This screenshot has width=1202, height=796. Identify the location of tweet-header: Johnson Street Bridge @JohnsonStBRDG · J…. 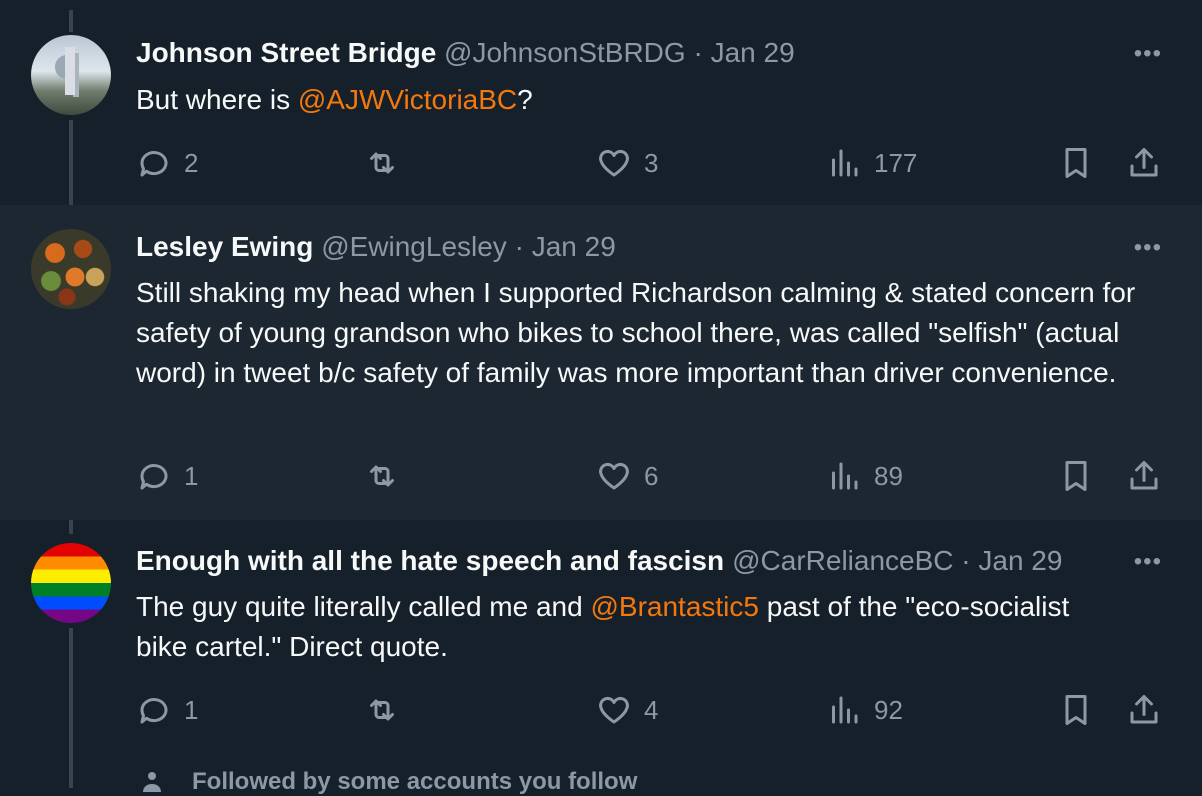
(465, 53).